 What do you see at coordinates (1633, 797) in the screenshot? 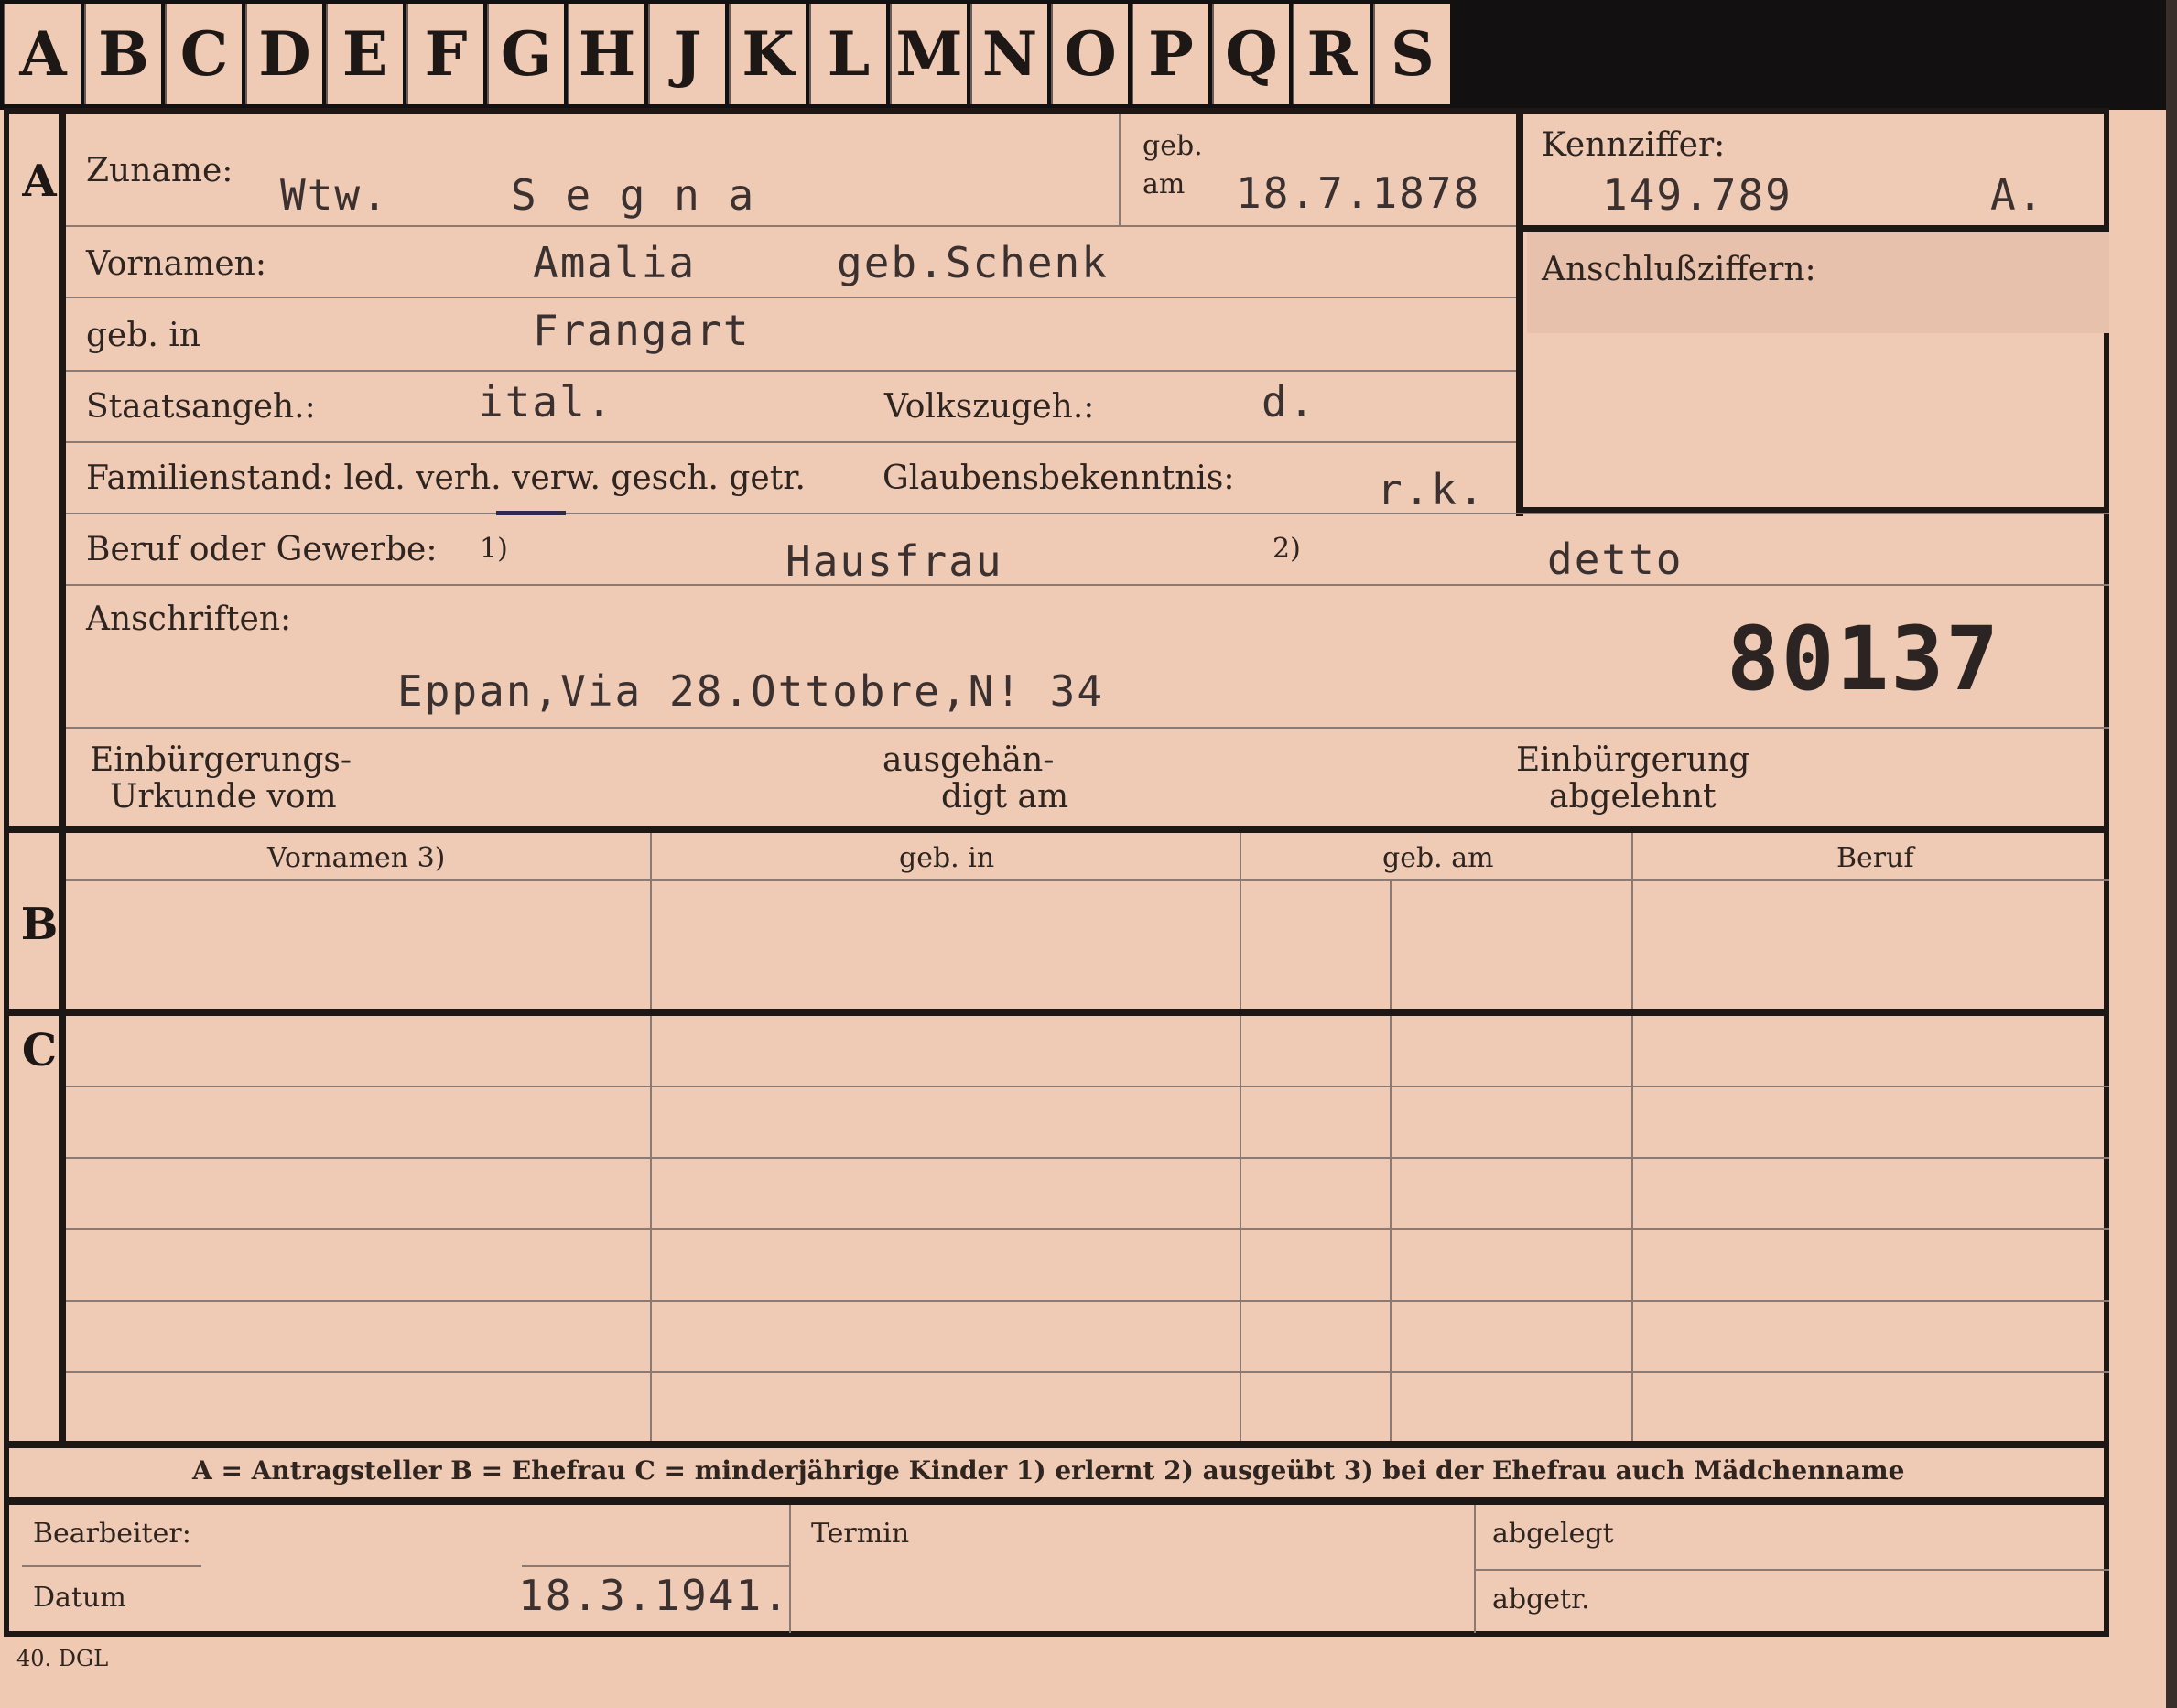
I see `einbuergerung-abgelehnt-label-2: abgelehnt` at bounding box center [1633, 797].